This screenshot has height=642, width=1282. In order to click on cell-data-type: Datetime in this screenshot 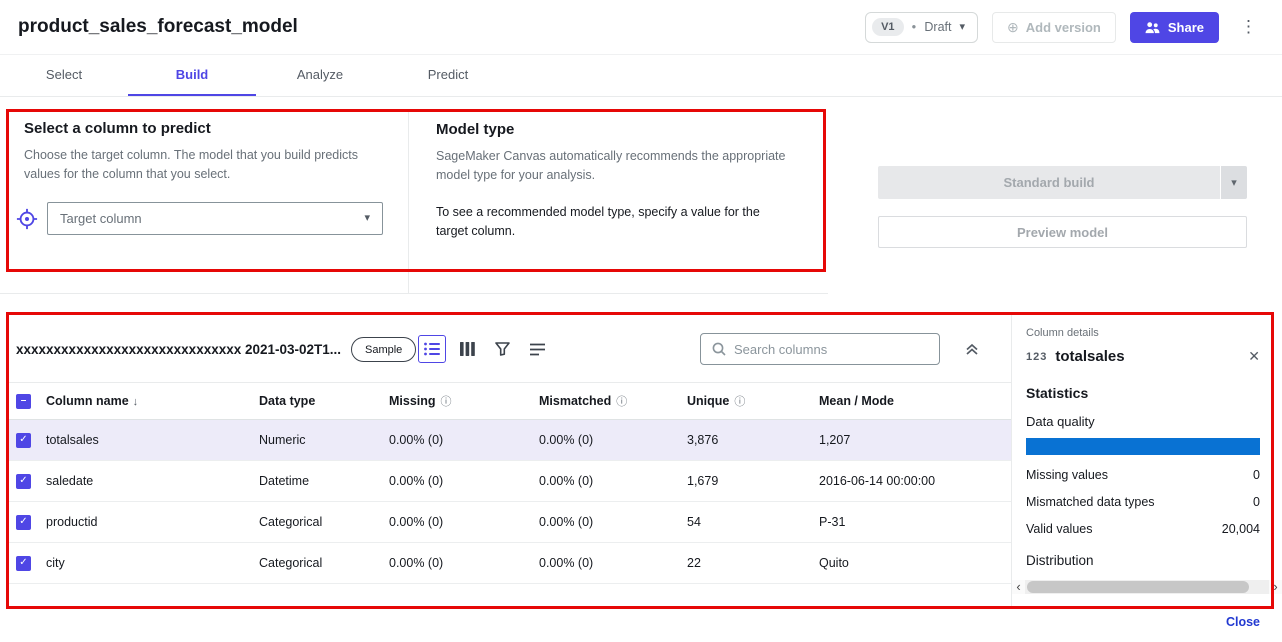, I will do `click(284, 481)`.